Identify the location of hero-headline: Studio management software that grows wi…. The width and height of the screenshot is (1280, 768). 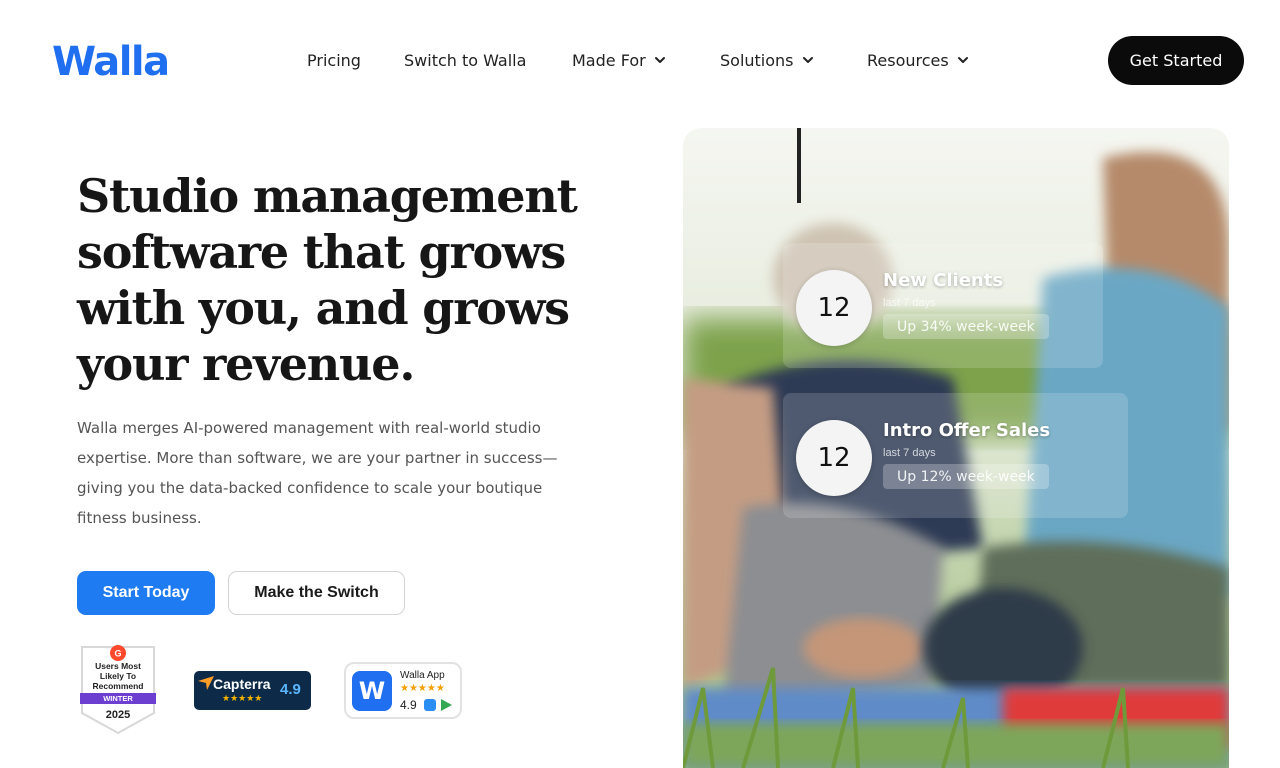
(327, 280).